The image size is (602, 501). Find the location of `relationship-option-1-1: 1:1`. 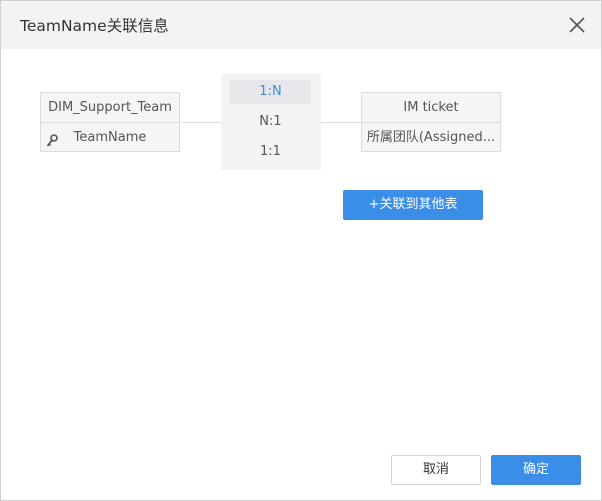

relationship-option-1-1: 1:1 is located at coordinates (270, 152).